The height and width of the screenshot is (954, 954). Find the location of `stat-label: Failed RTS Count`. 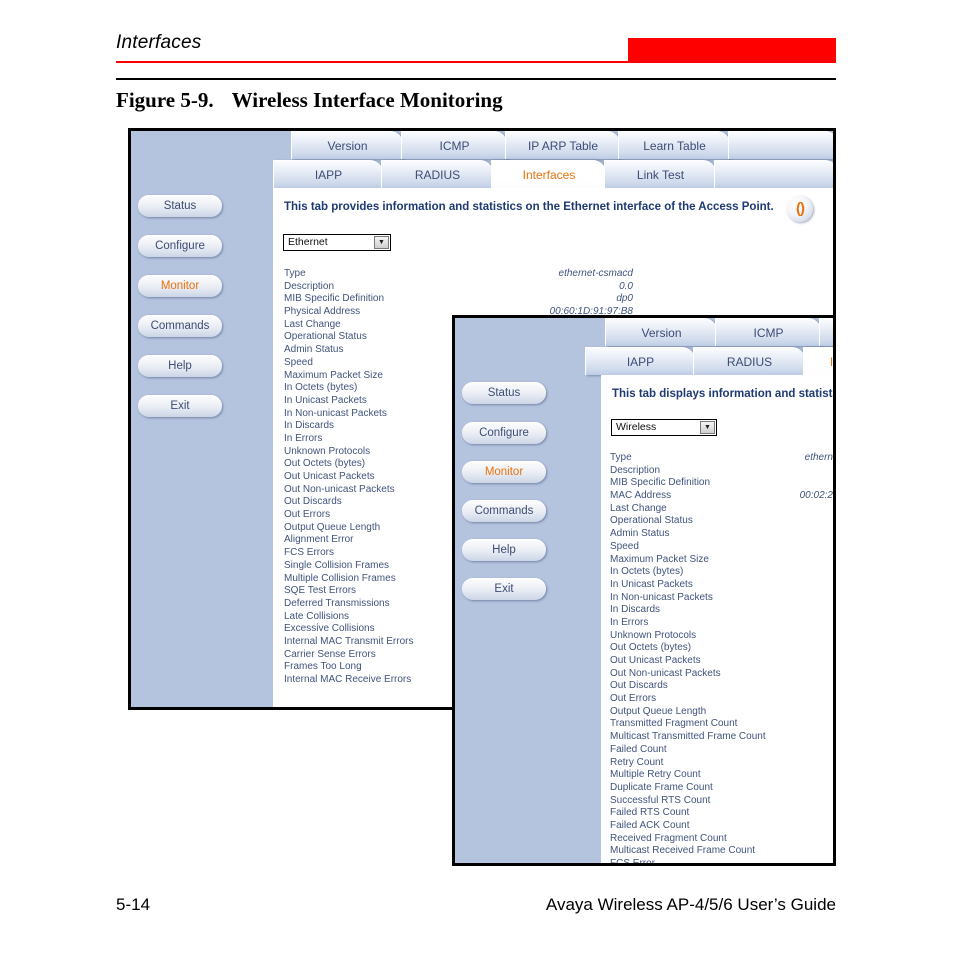

stat-label: Failed RTS Count is located at coordinates (650, 813).